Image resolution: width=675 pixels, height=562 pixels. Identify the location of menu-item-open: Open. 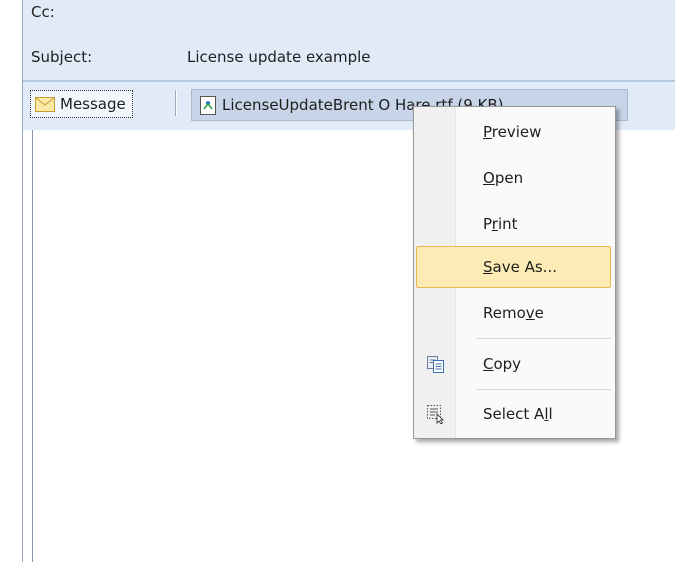
(513, 178).